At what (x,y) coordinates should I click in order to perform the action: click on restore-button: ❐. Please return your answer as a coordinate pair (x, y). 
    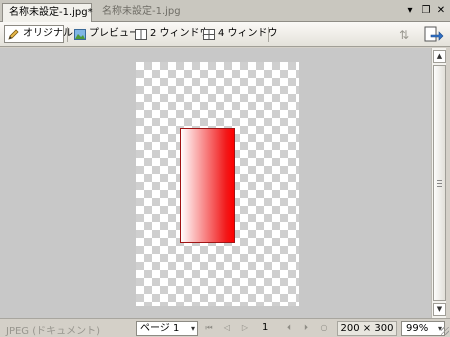
    Looking at the image, I should click on (426, 11).